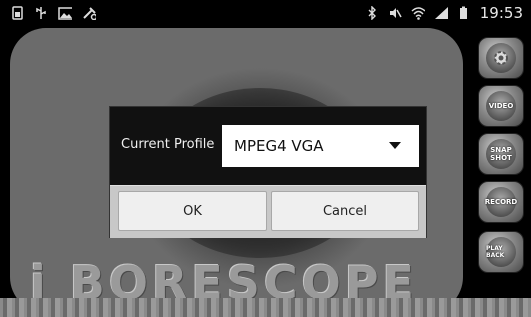 This screenshot has width=531, height=317. I want to click on mute-icon, so click(395, 13).